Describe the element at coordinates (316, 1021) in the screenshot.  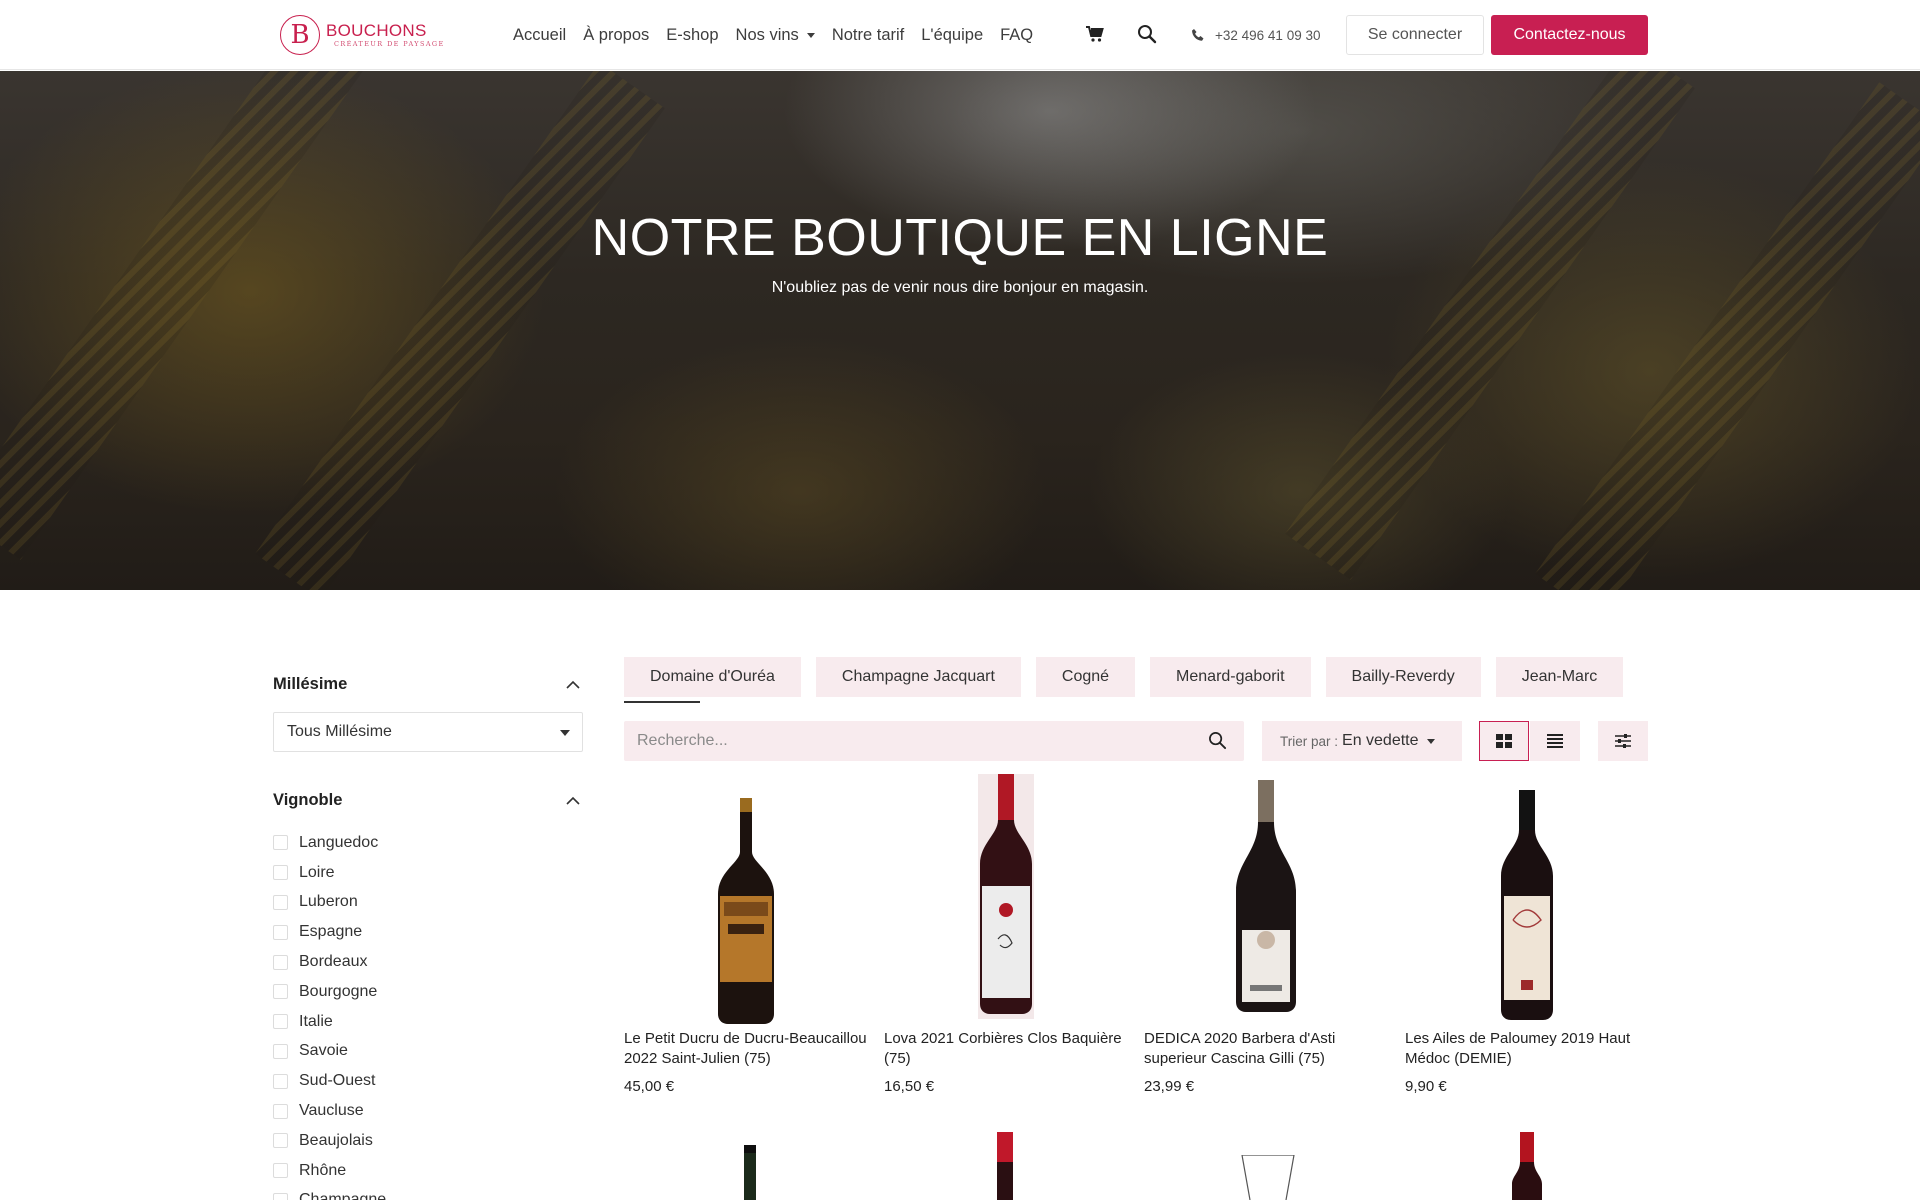
I see `vignoble-option-label: Italie` at that location.